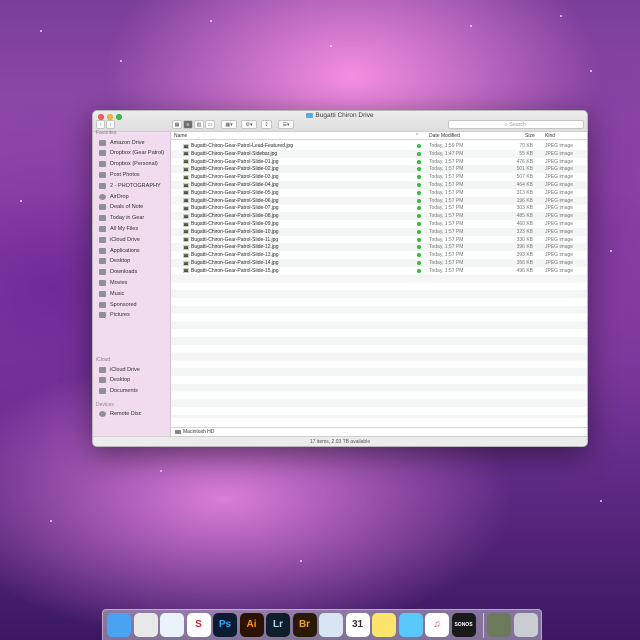 The image size is (640, 640). Describe the element at coordinates (304, 625) in the screenshot. I see `bridge-icon: Br` at that location.